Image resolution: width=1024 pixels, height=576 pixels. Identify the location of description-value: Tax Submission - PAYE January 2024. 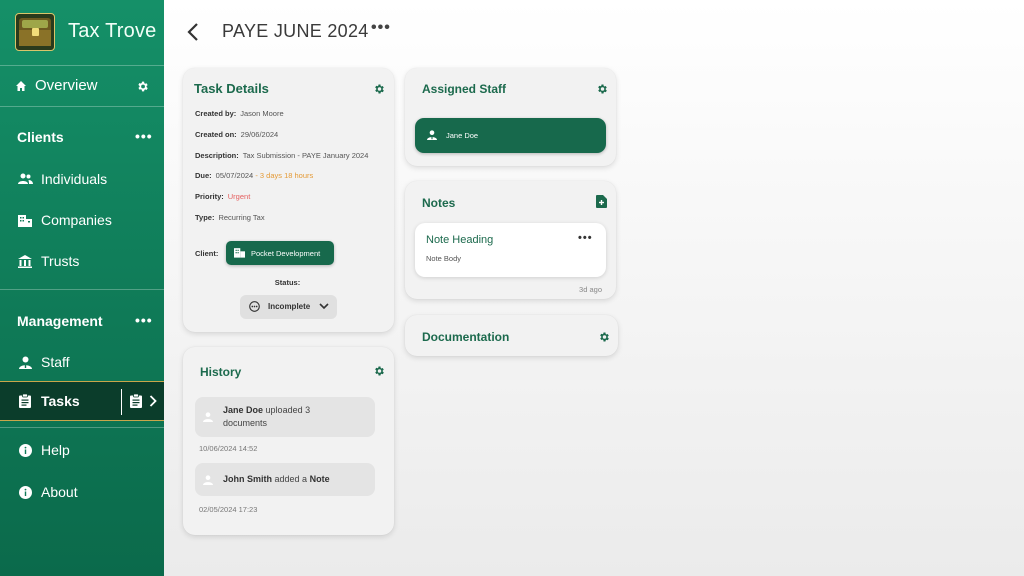
(305, 155).